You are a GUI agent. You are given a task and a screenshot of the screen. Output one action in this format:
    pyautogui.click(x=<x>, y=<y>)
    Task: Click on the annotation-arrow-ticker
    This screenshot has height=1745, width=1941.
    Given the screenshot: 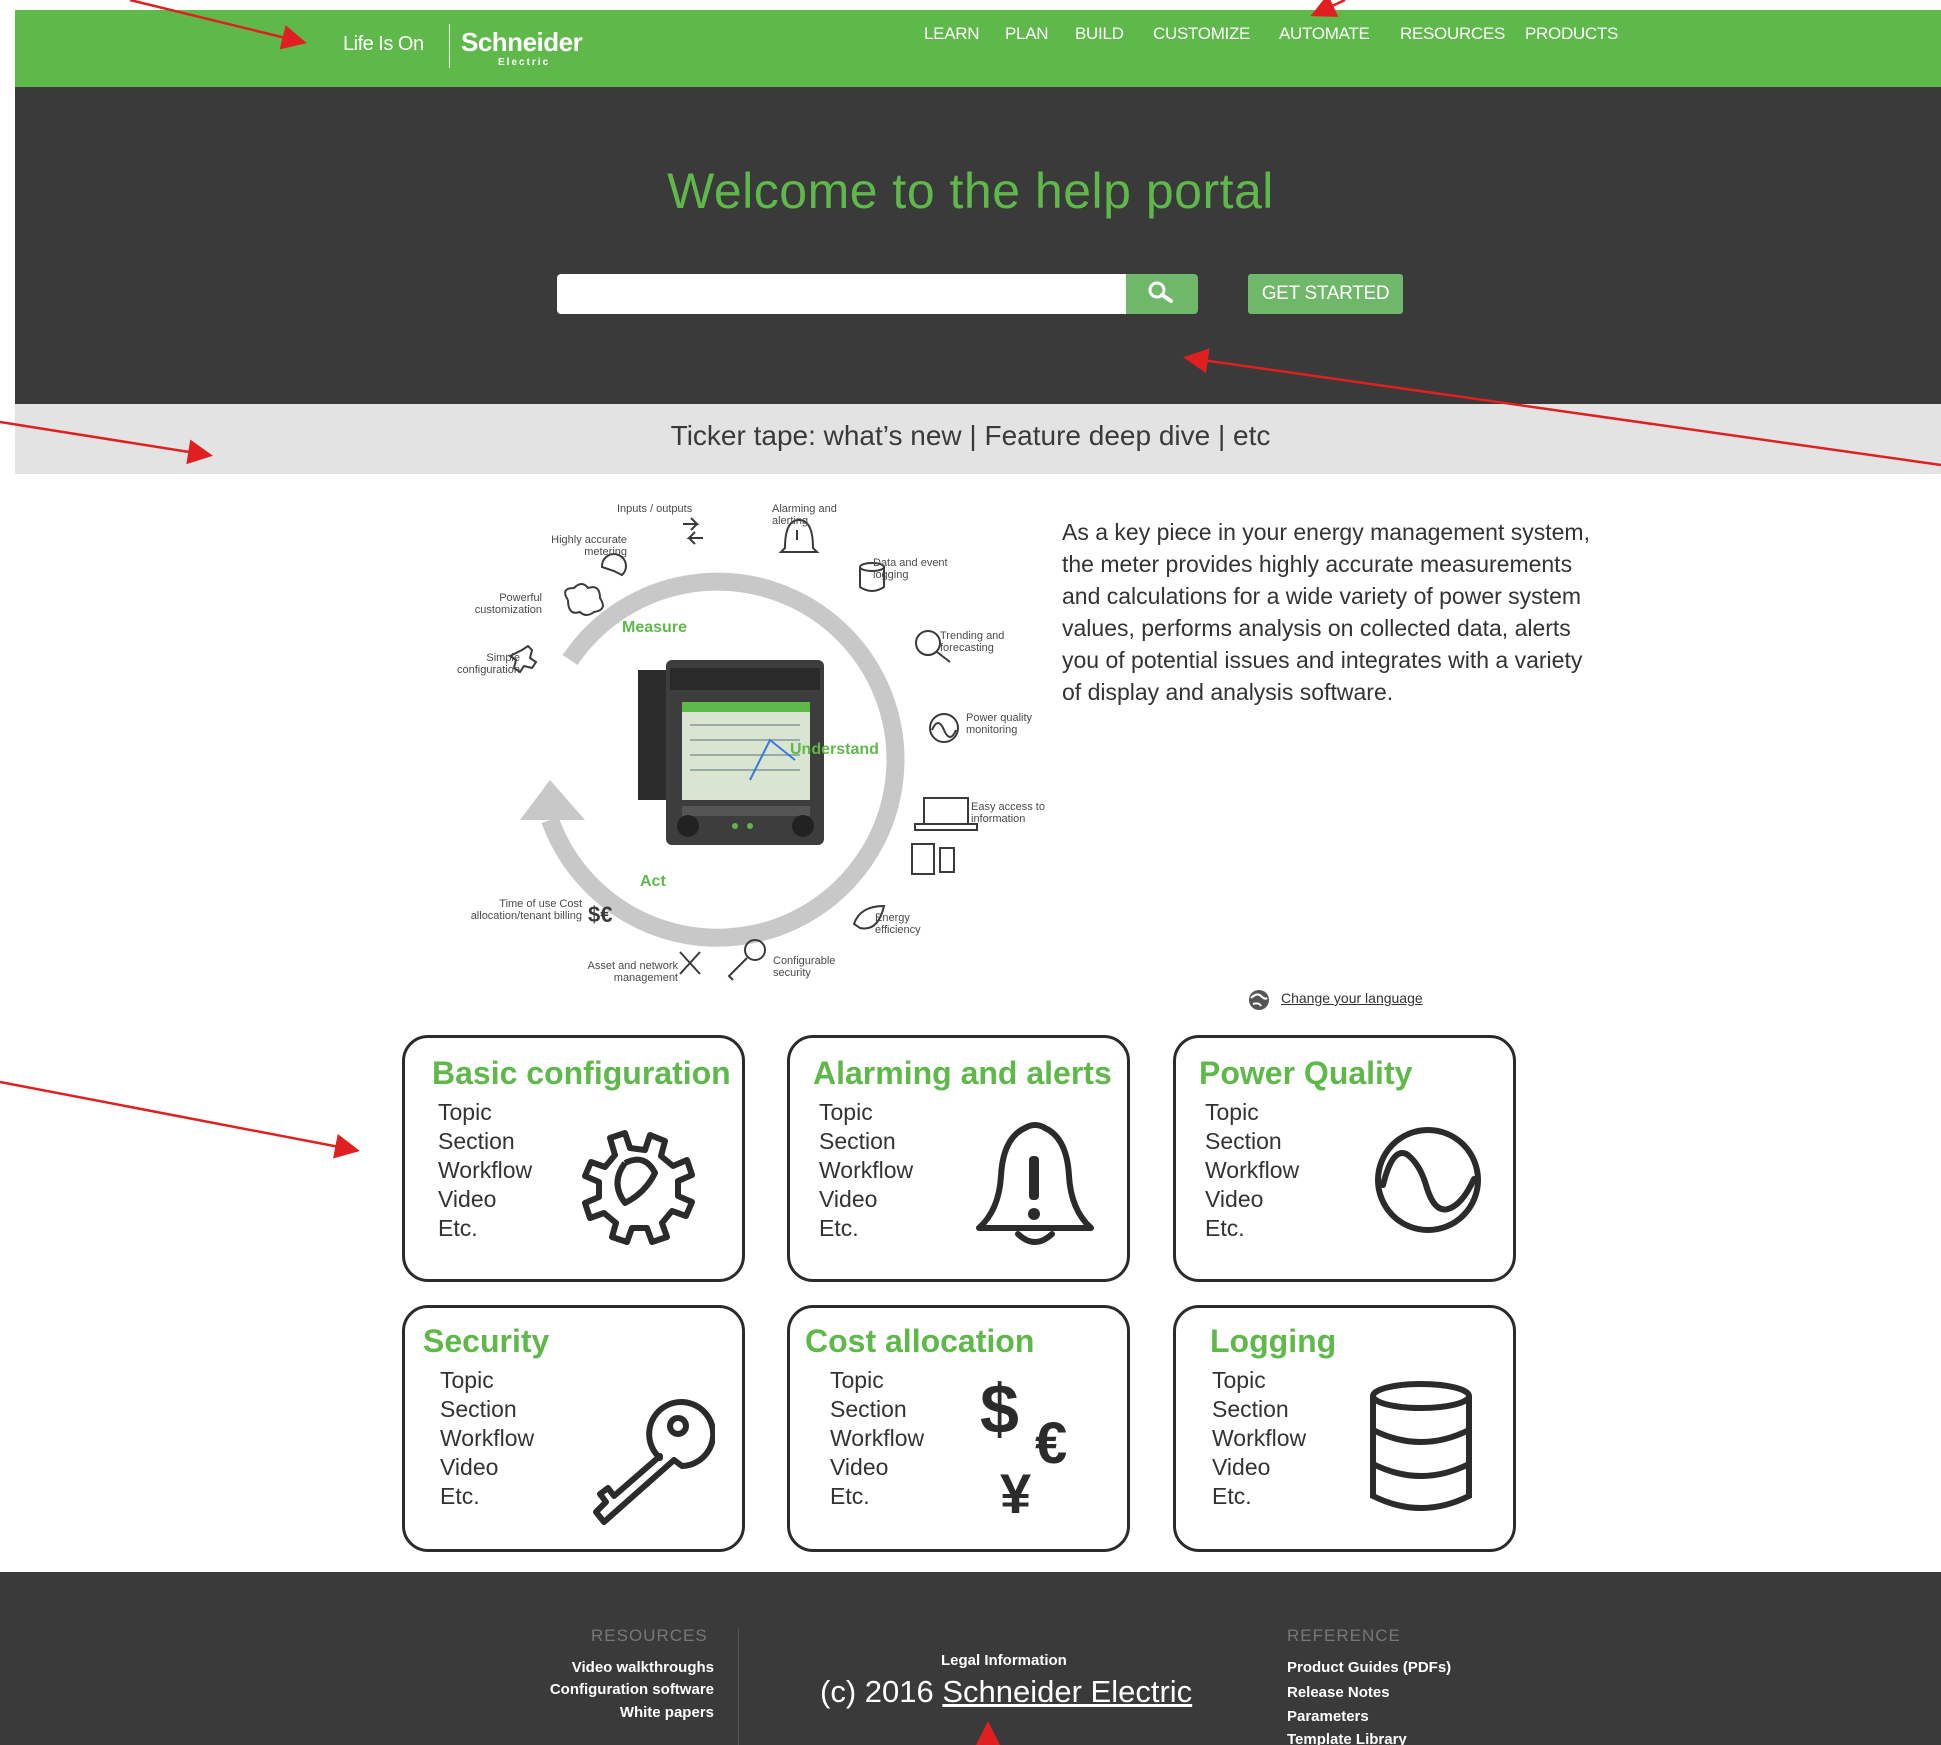 What is the action you would take?
    pyautogui.click(x=106, y=442)
    